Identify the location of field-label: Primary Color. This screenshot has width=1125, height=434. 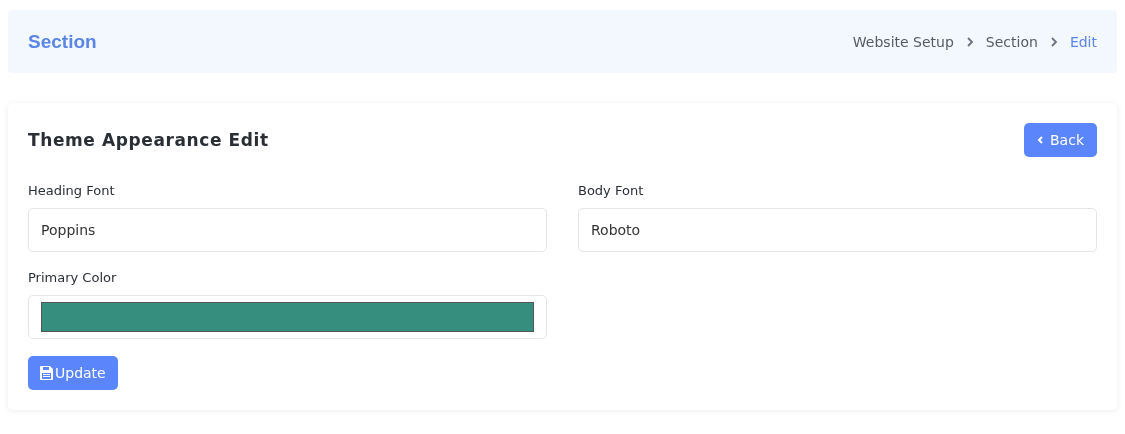
(73, 277).